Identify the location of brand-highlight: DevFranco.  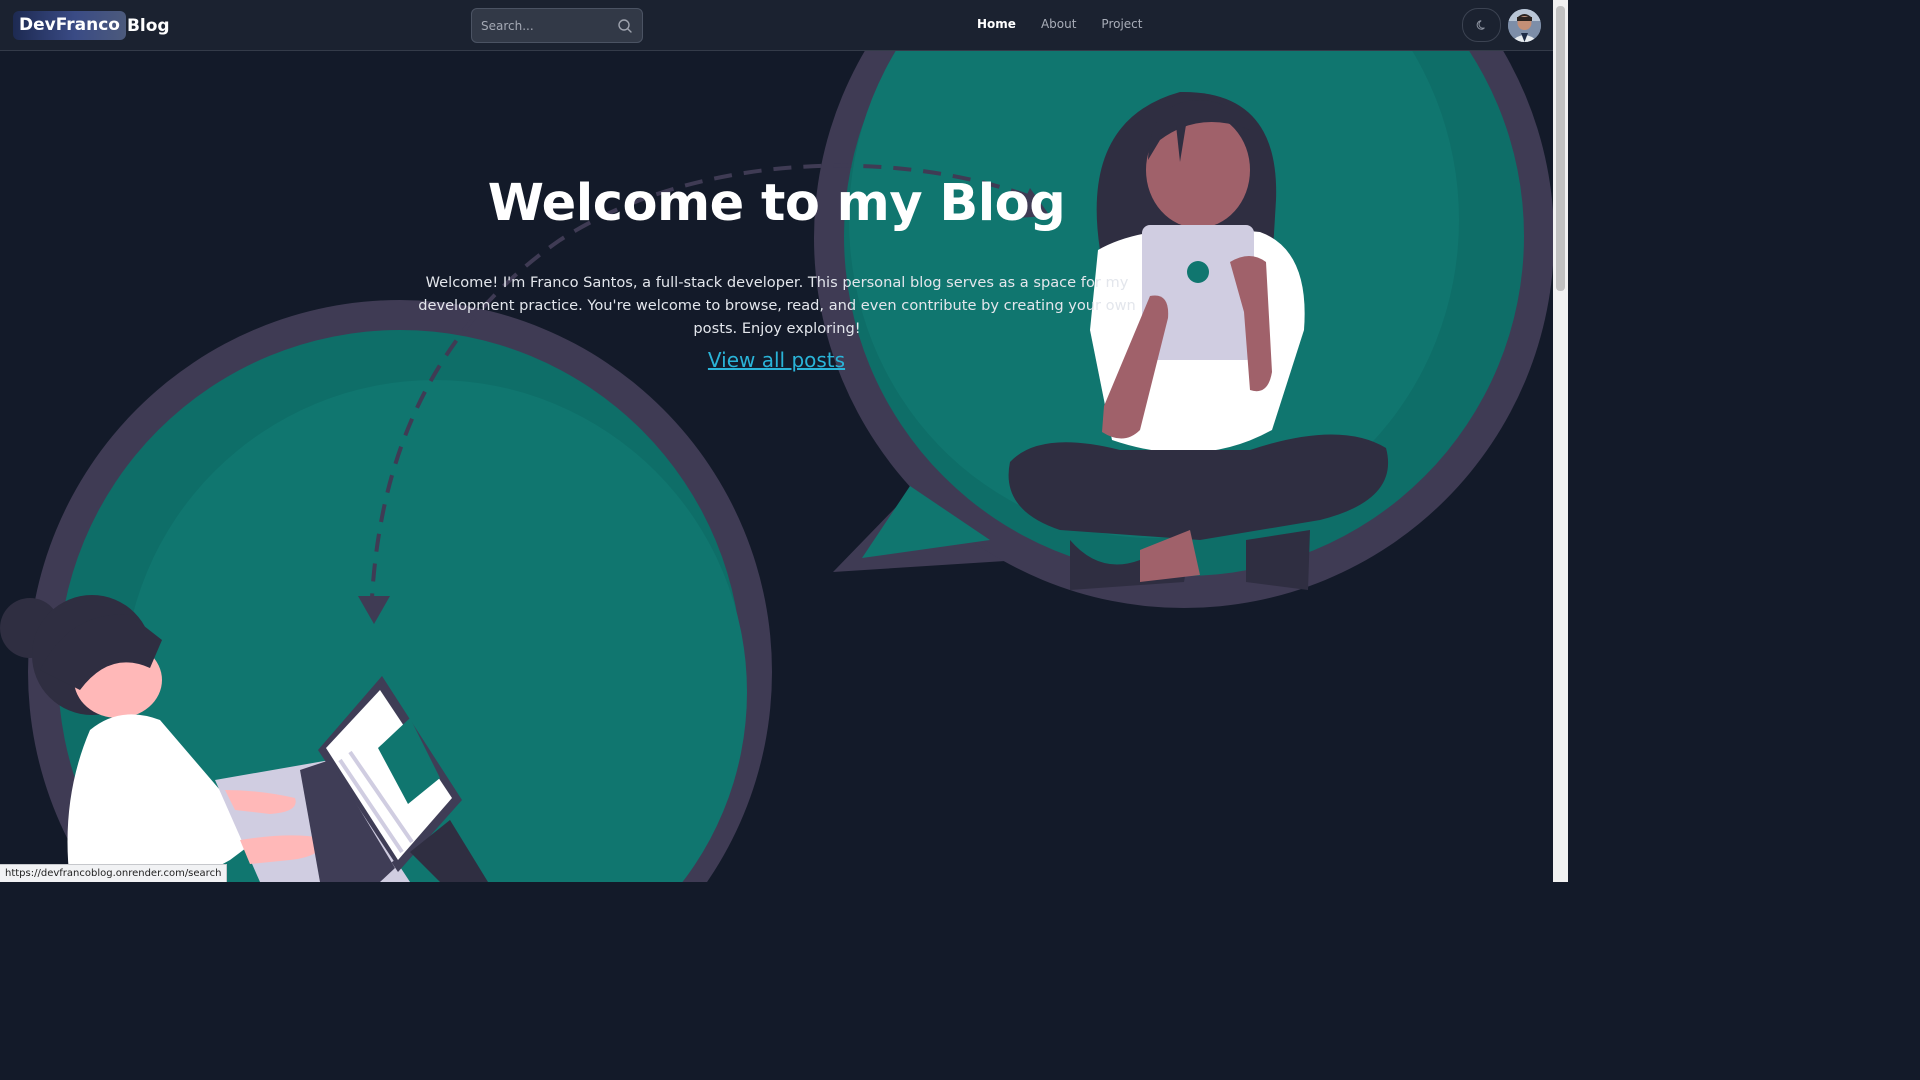
(69, 25).